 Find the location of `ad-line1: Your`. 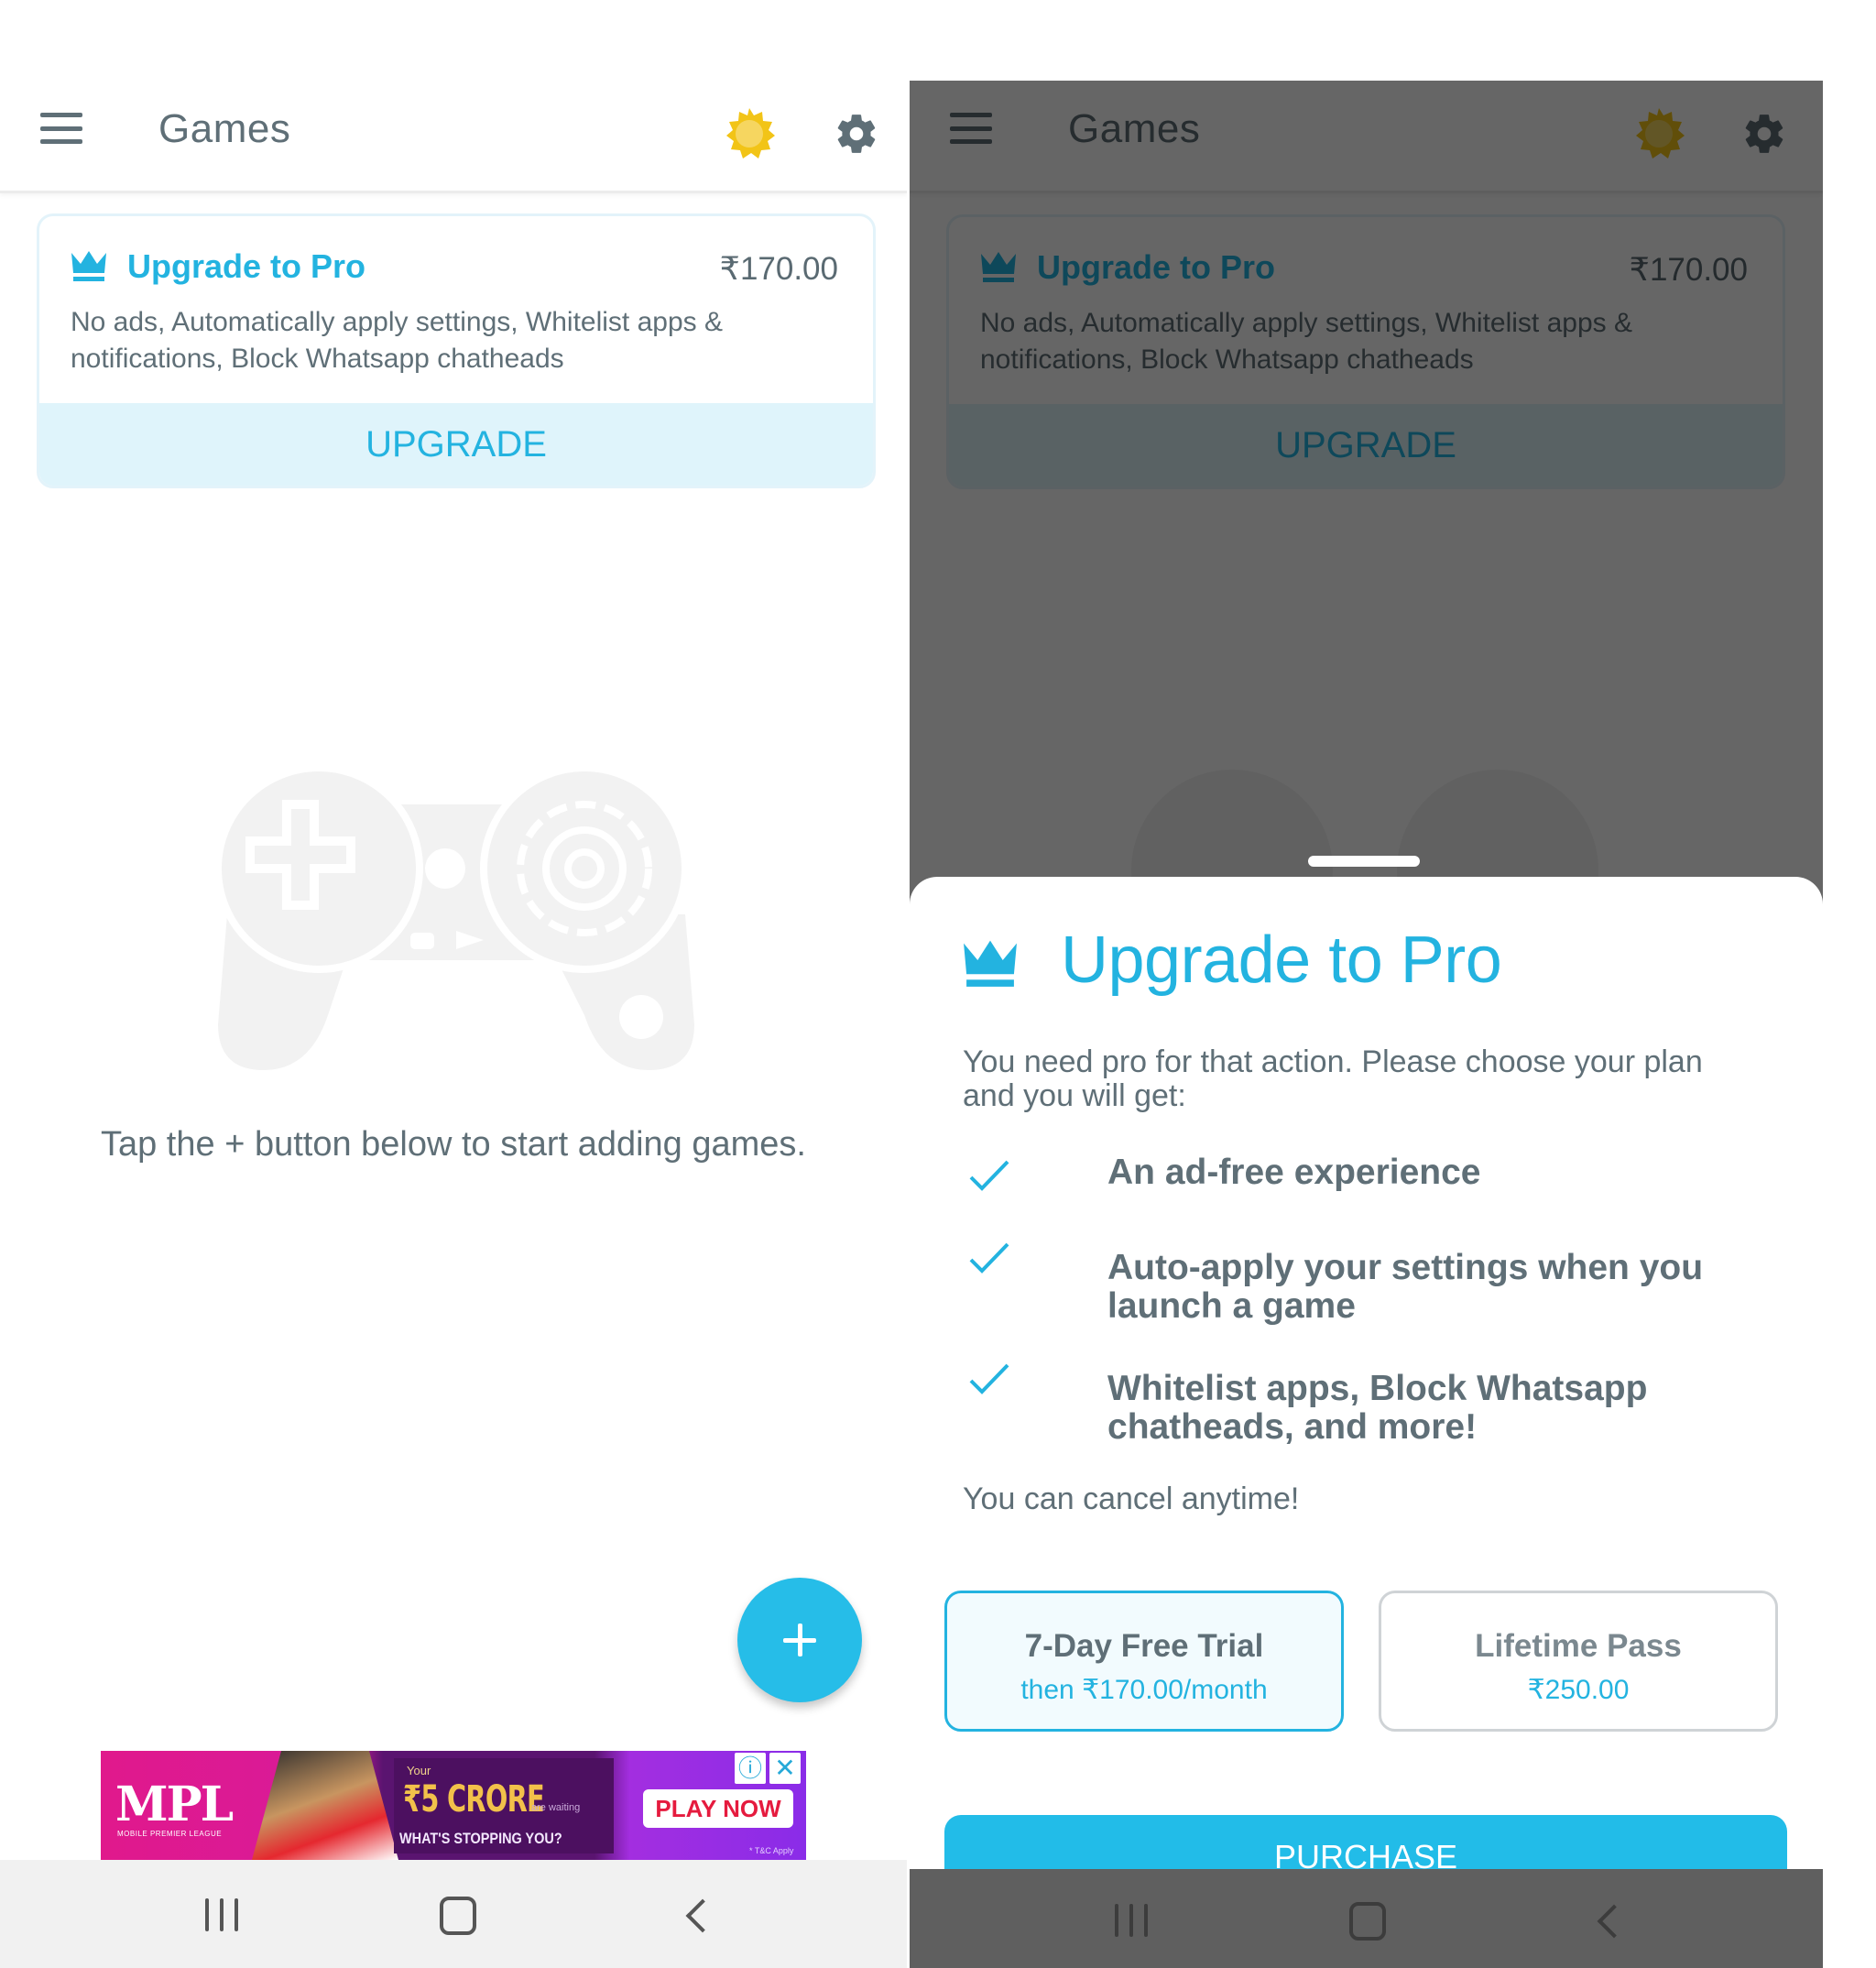

ad-line1: Your is located at coordinates (419, 1771).